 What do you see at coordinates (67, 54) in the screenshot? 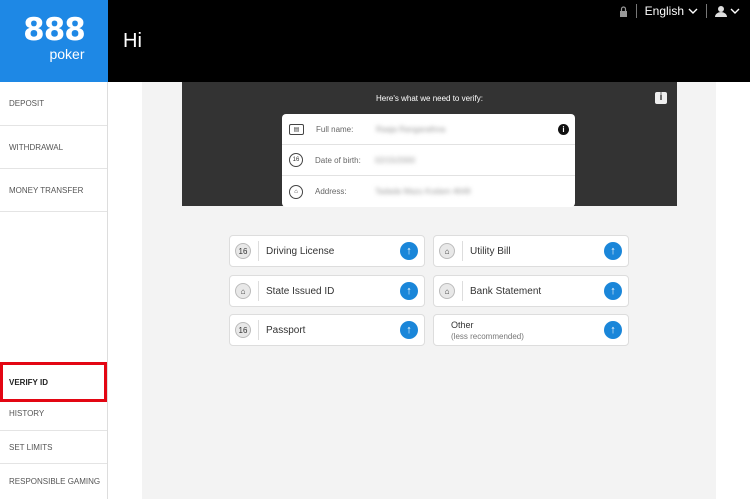
I see `brand-product: poker` at bounding box center [67, 54].